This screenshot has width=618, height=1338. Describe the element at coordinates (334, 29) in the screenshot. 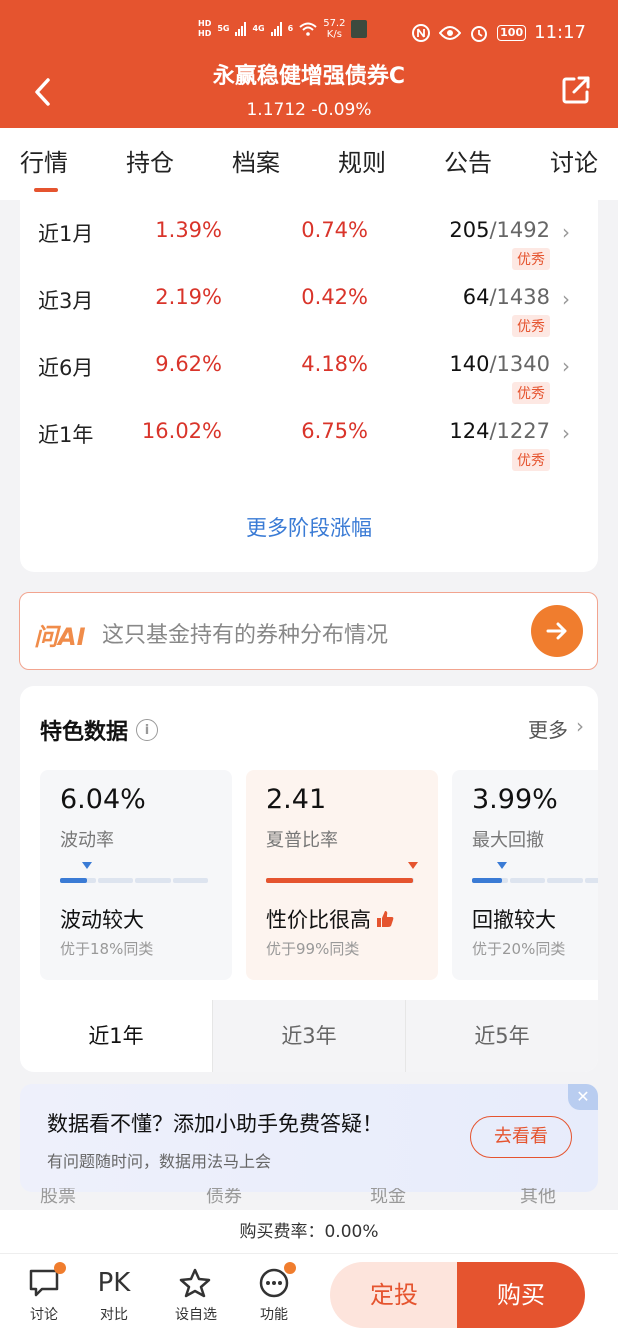

I see `network-speed: 57.2 K/s` at that location.